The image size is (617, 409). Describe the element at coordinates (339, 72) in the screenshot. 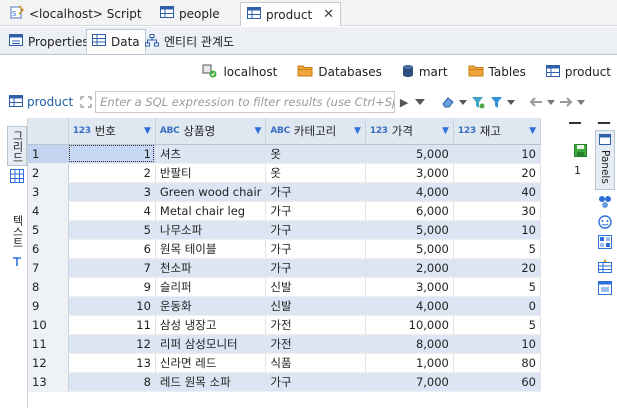

I see `breadcrumb-databases: Databases` at that location.